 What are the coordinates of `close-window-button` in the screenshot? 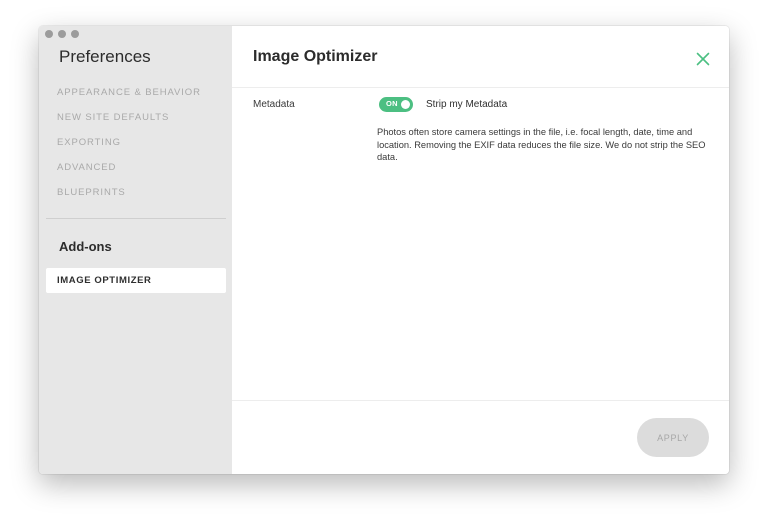 It's located at (49, 34).